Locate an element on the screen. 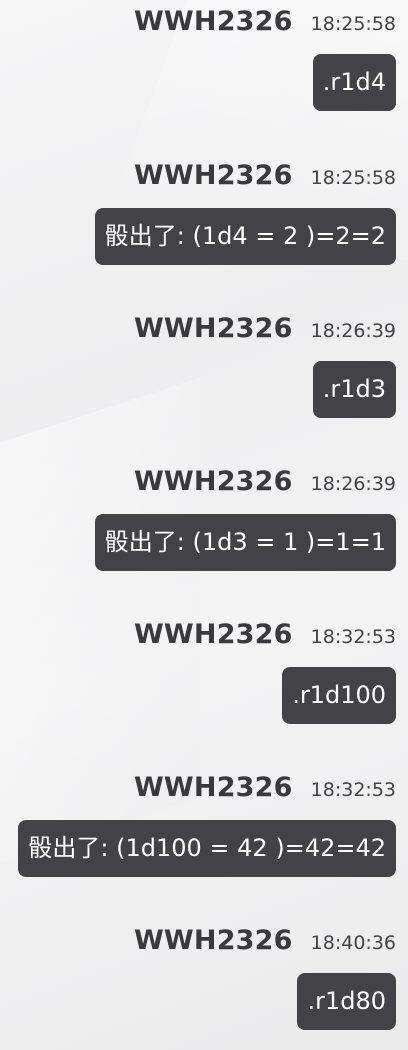 This screenshot has width=408, height=1050. chat-message: WWH2326 18:25:58 .r1d4 is located at coordinates (265, 58).